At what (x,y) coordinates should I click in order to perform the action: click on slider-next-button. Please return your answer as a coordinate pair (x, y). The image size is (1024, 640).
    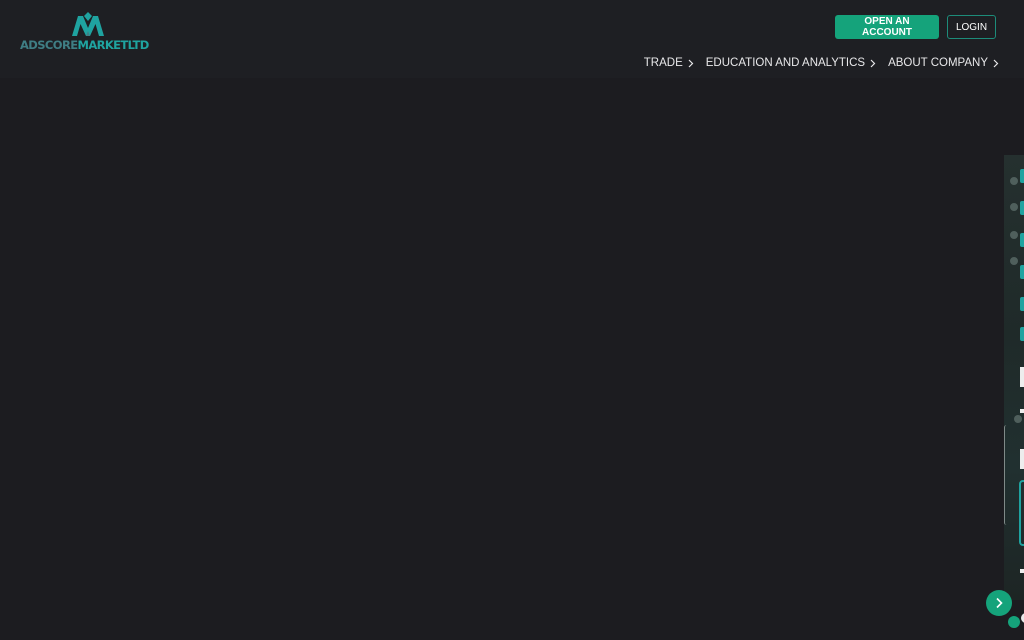
    Looking at the image, I should click on (999, 603).